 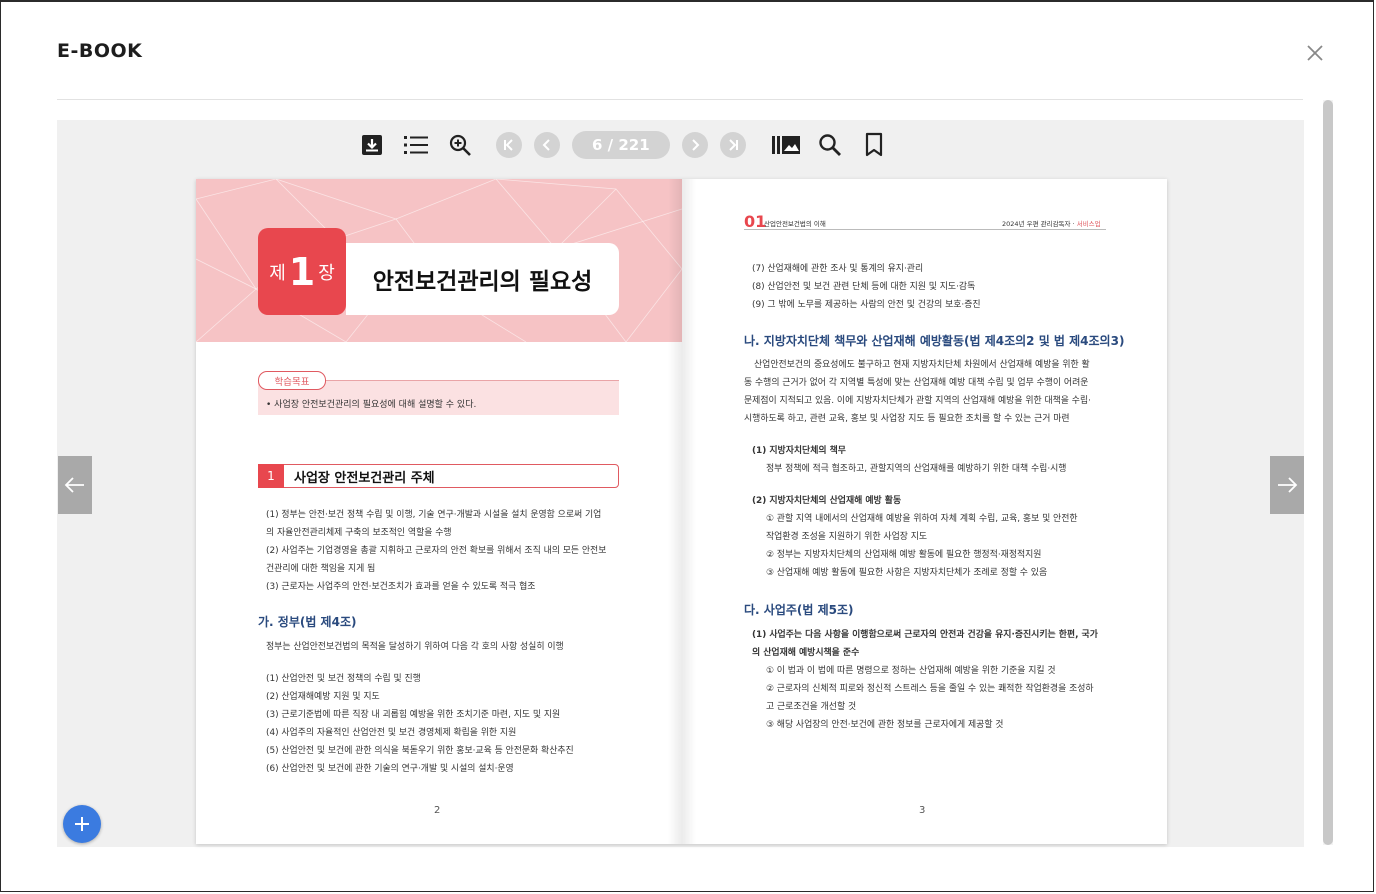 I want to click on chapter-title: 안전보건관리의 필요성, so click(x=482, y=279).